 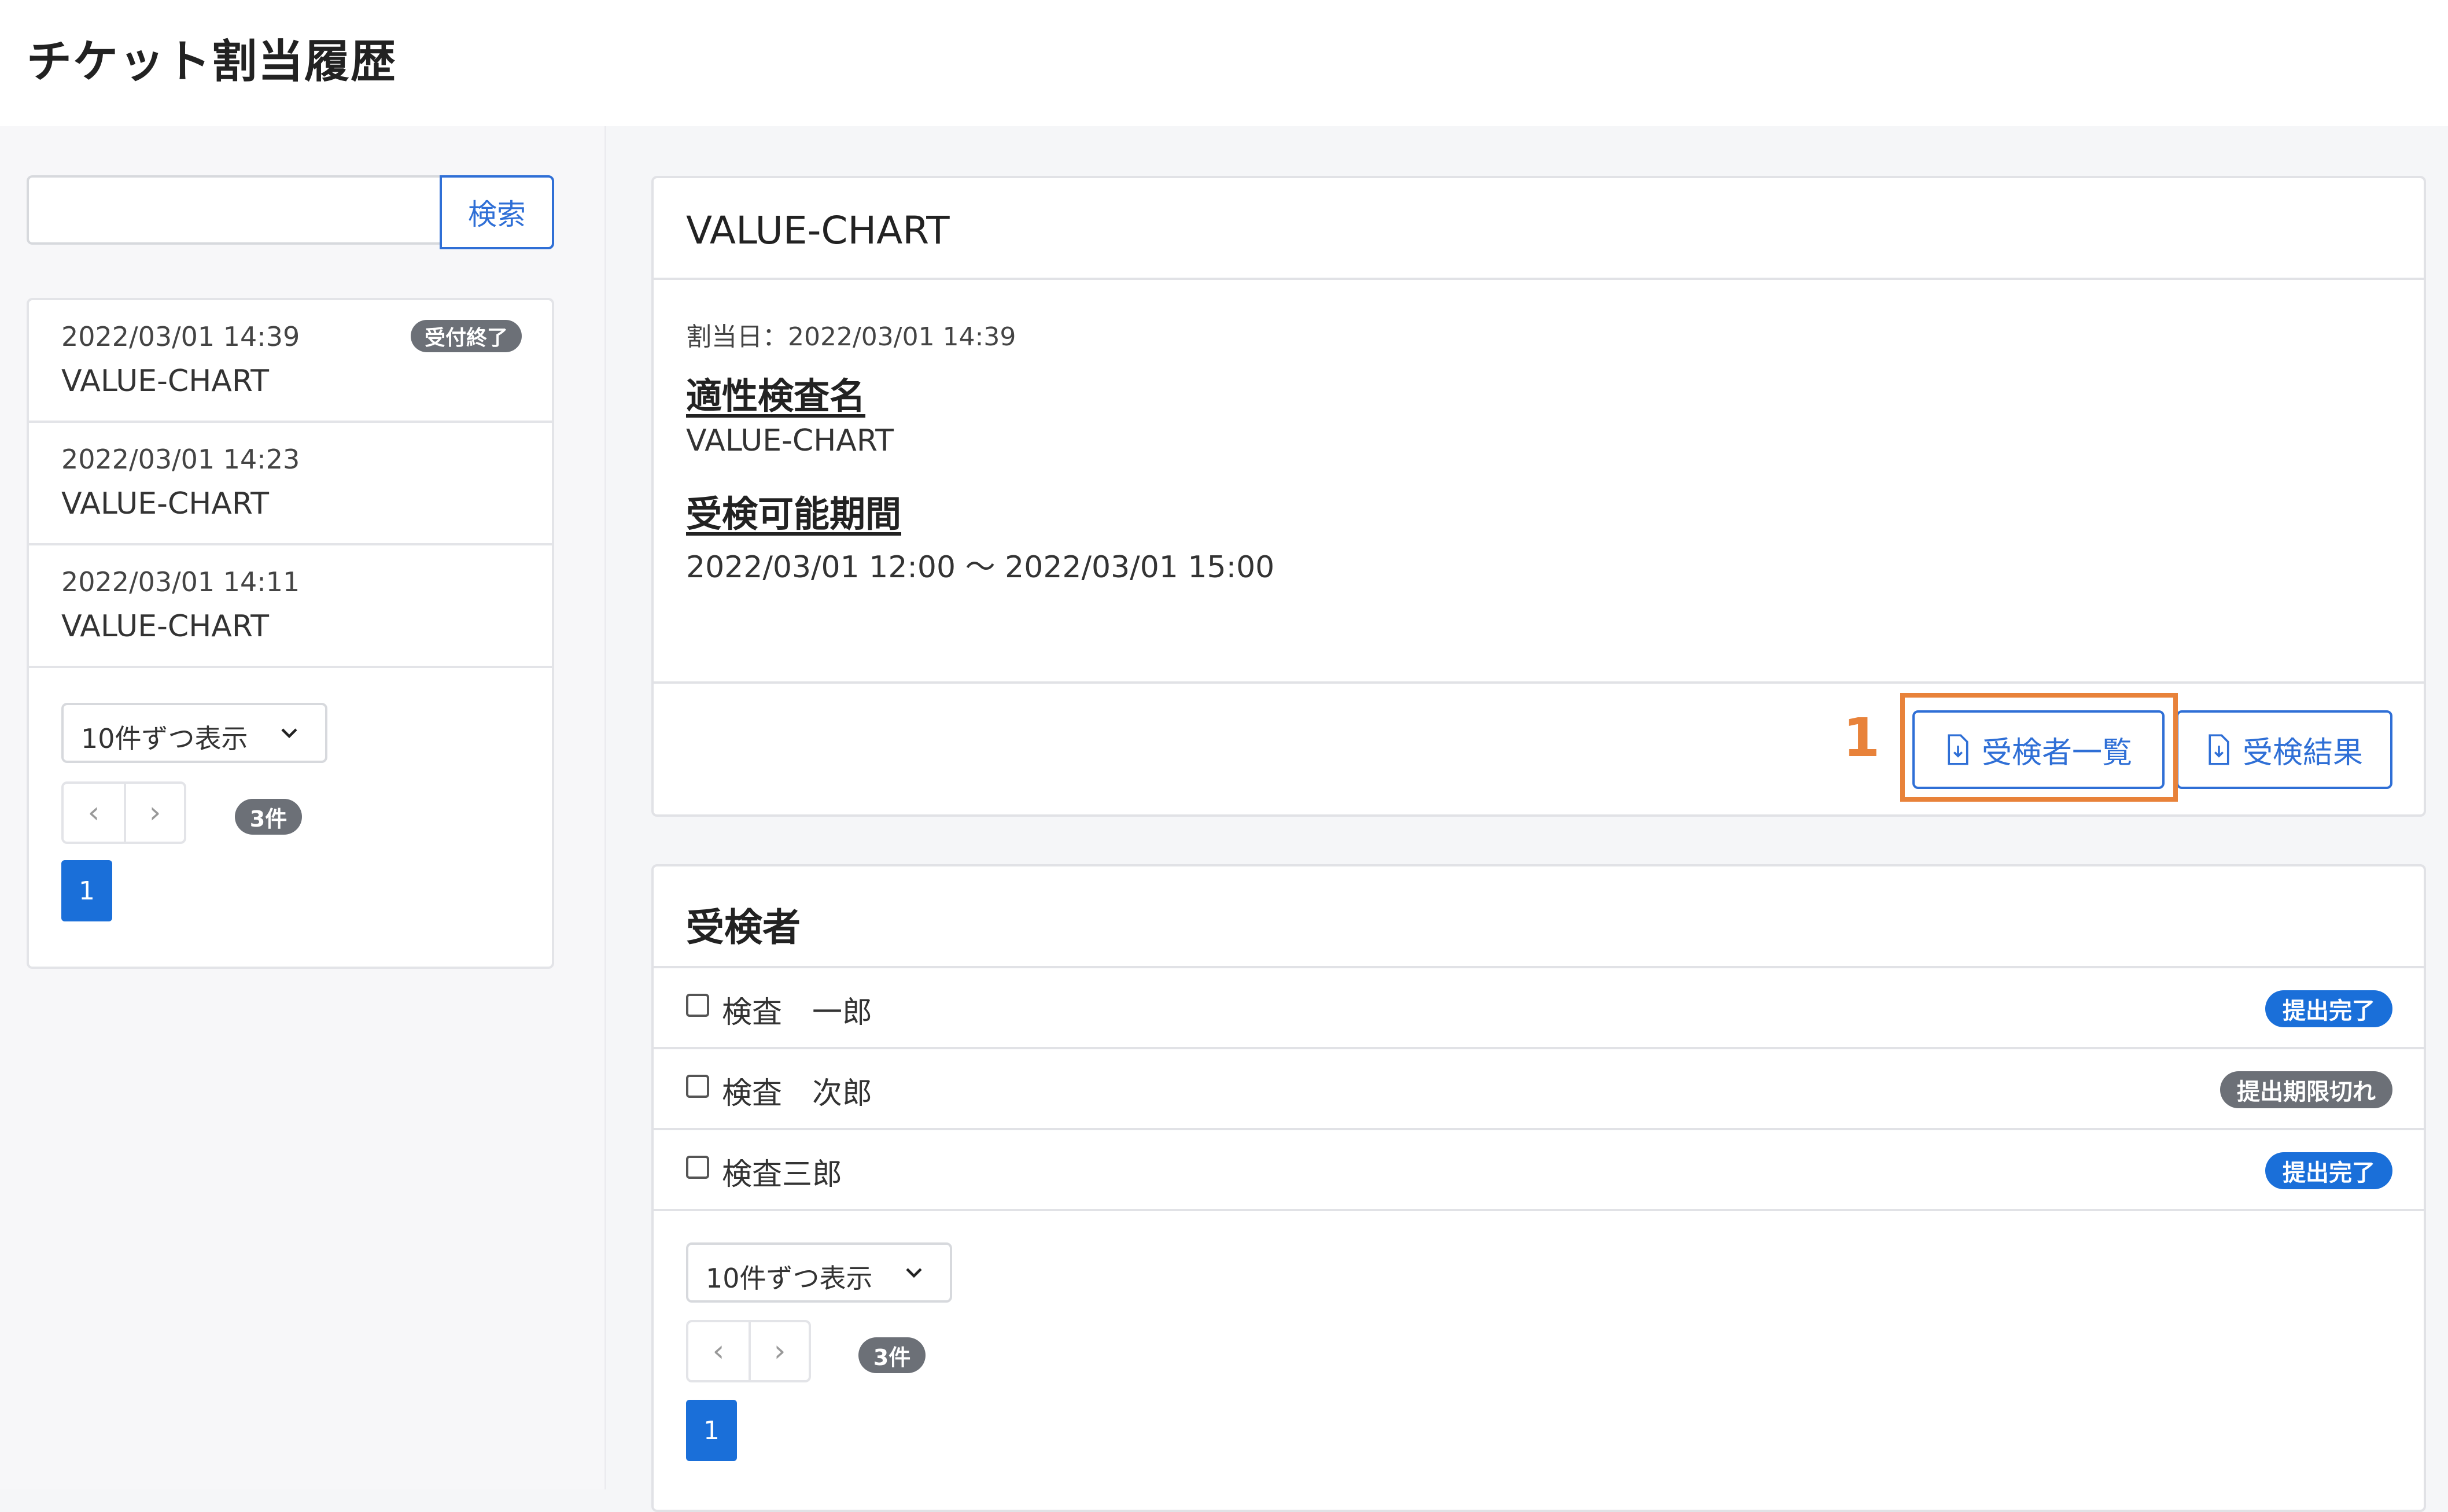 What do you see at coordinates (290, 361) in the screenshot?
I see `history-item: 2022/03/01 14:39 VALUE-CHART 受付終了` at bounding box center [290, 361].